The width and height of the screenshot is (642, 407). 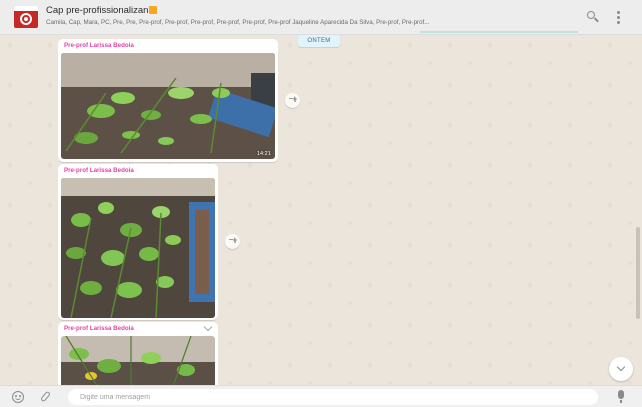 What do you see at coordinates (264, 154) in the screenshot?
I see `message-time: 14:21` at bounding box center [264, 154].